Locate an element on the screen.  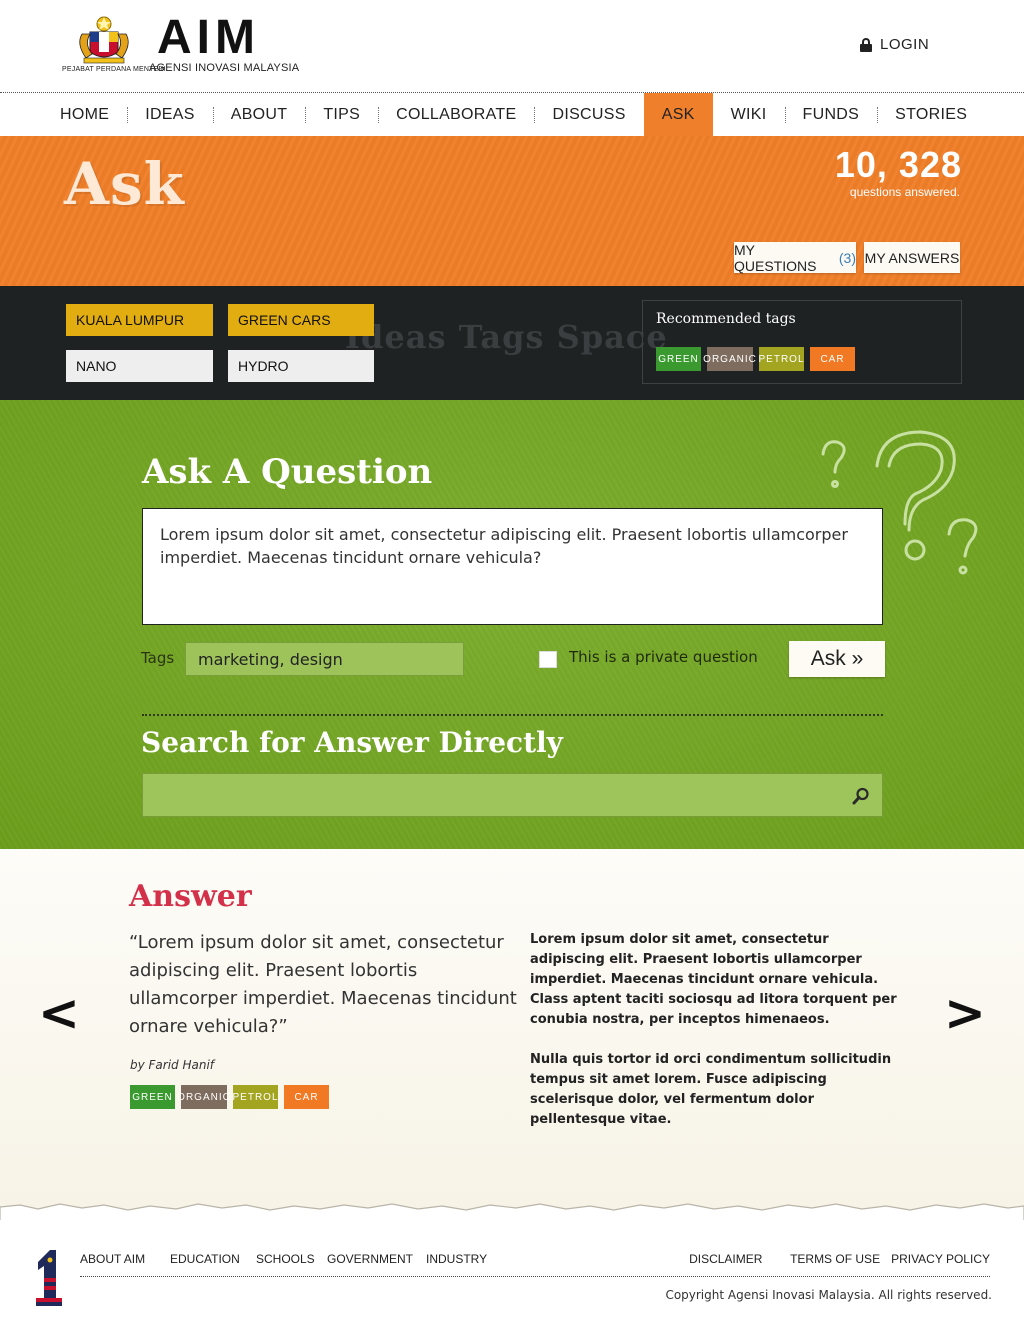
answer-tag-petrol: PETROL is located at coordinates (255, 1097).